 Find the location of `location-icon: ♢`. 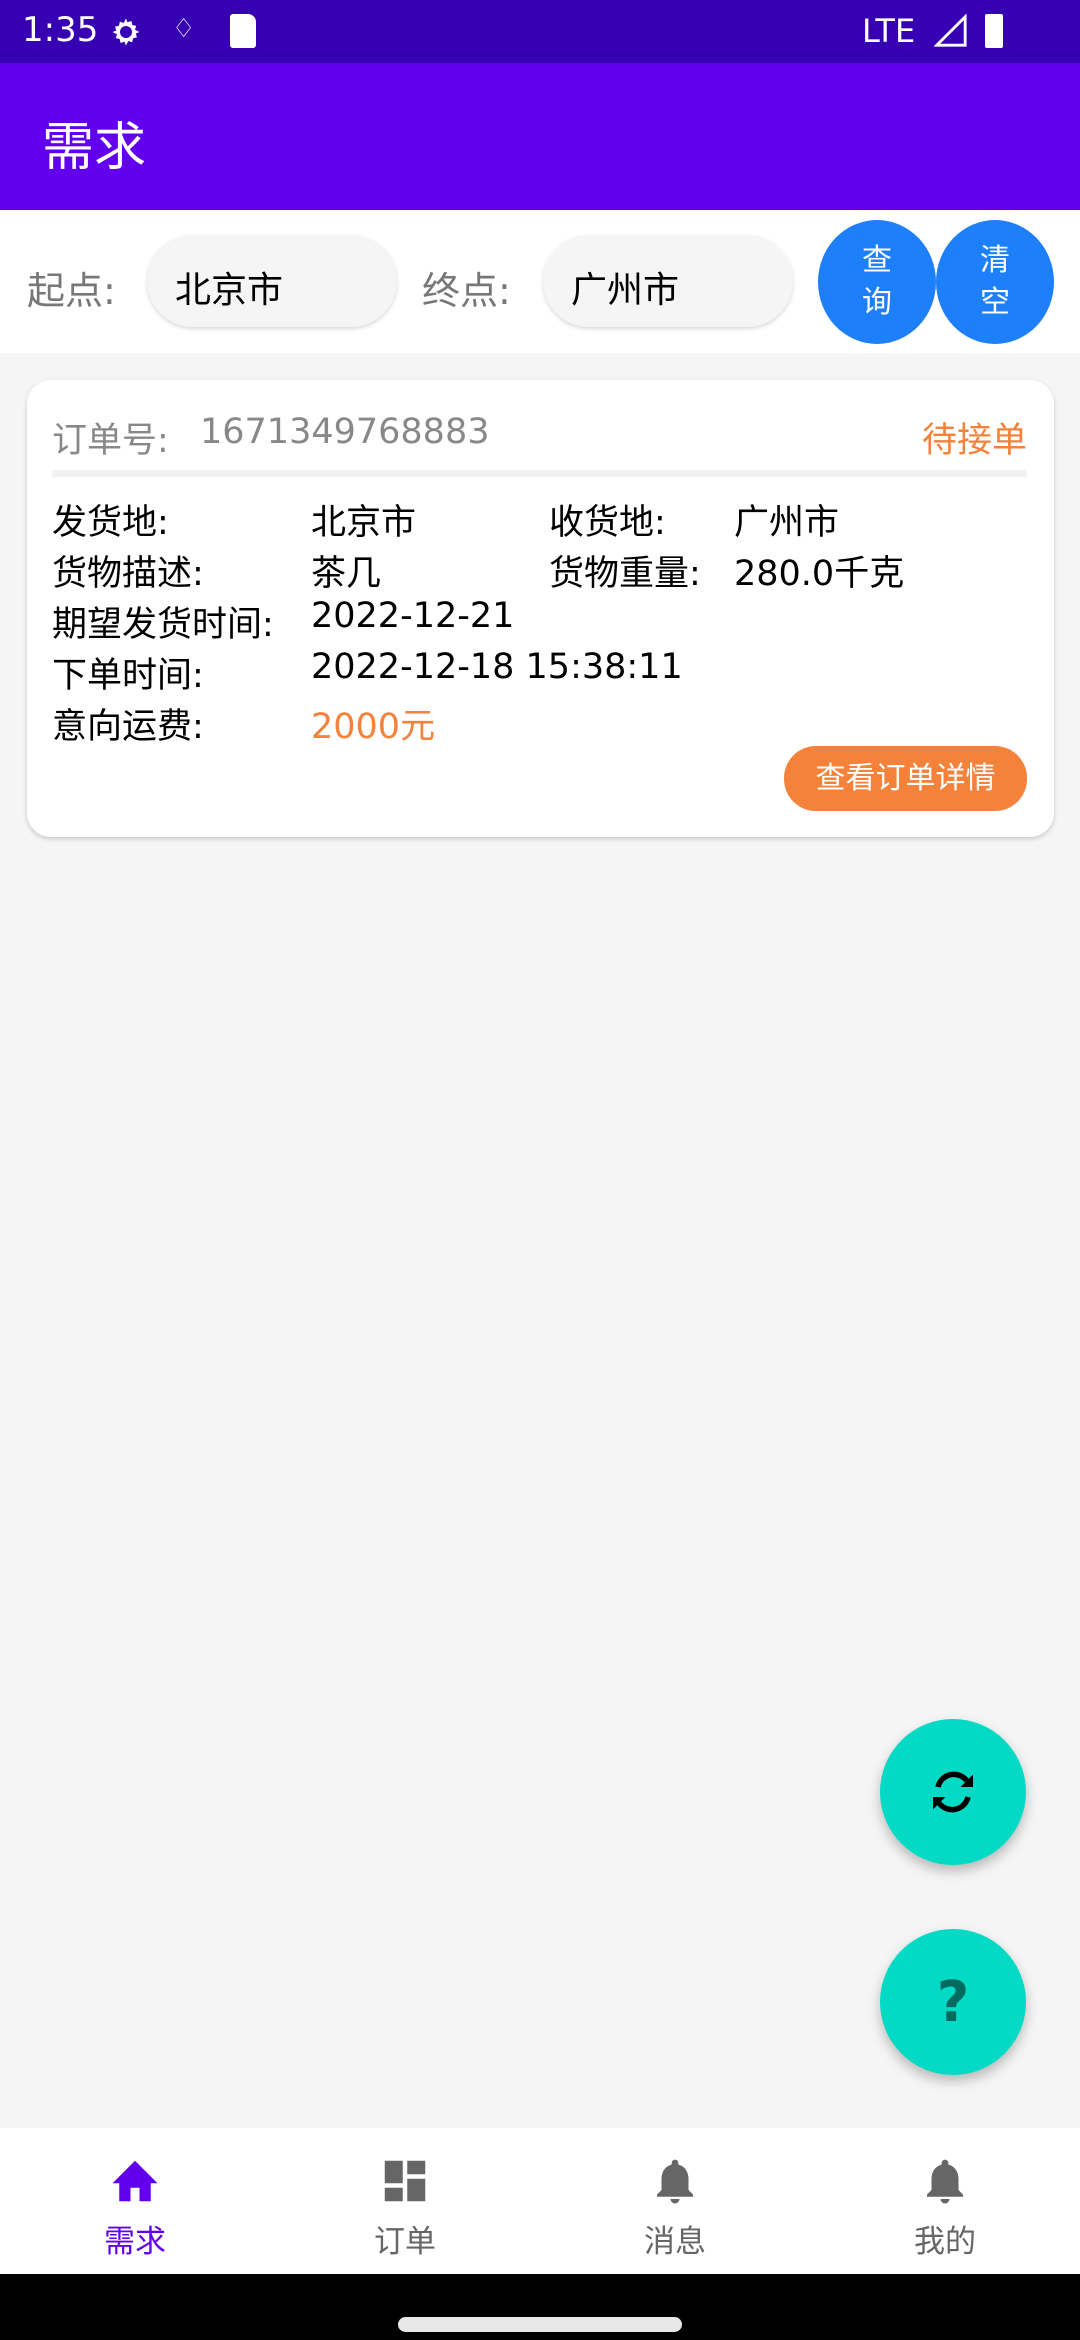

location-icon: ♢ is located at coordinates (184, 29).